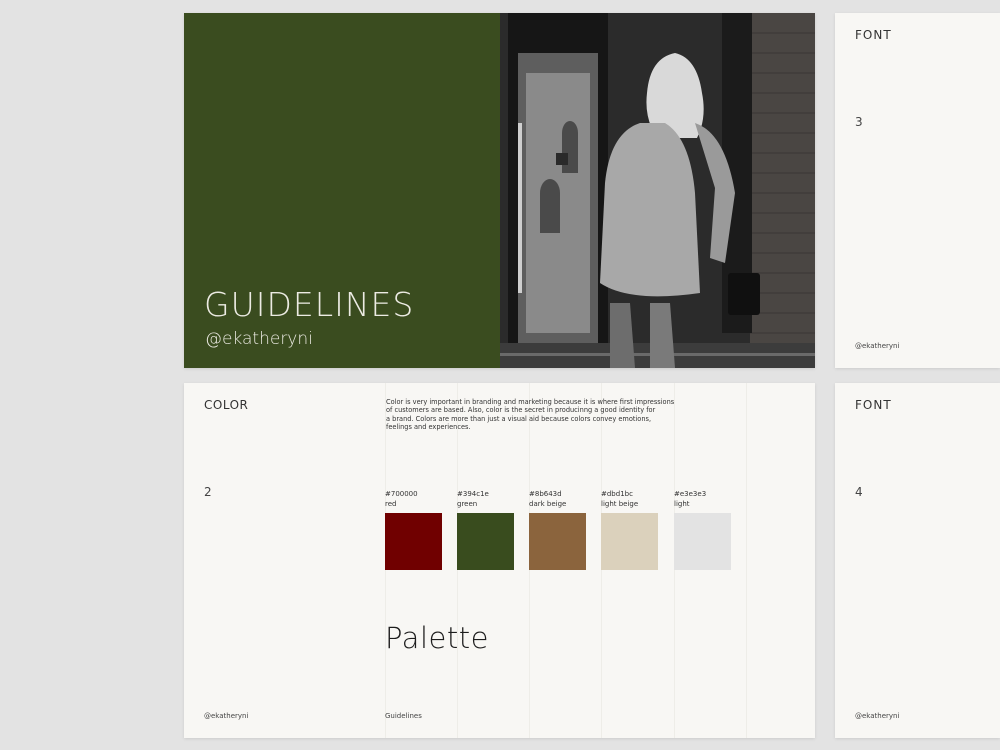 The height and width of the screenshot is (750, 1000). I want to click on swatch-light: #e3e3e3 light, so click(704, 529).